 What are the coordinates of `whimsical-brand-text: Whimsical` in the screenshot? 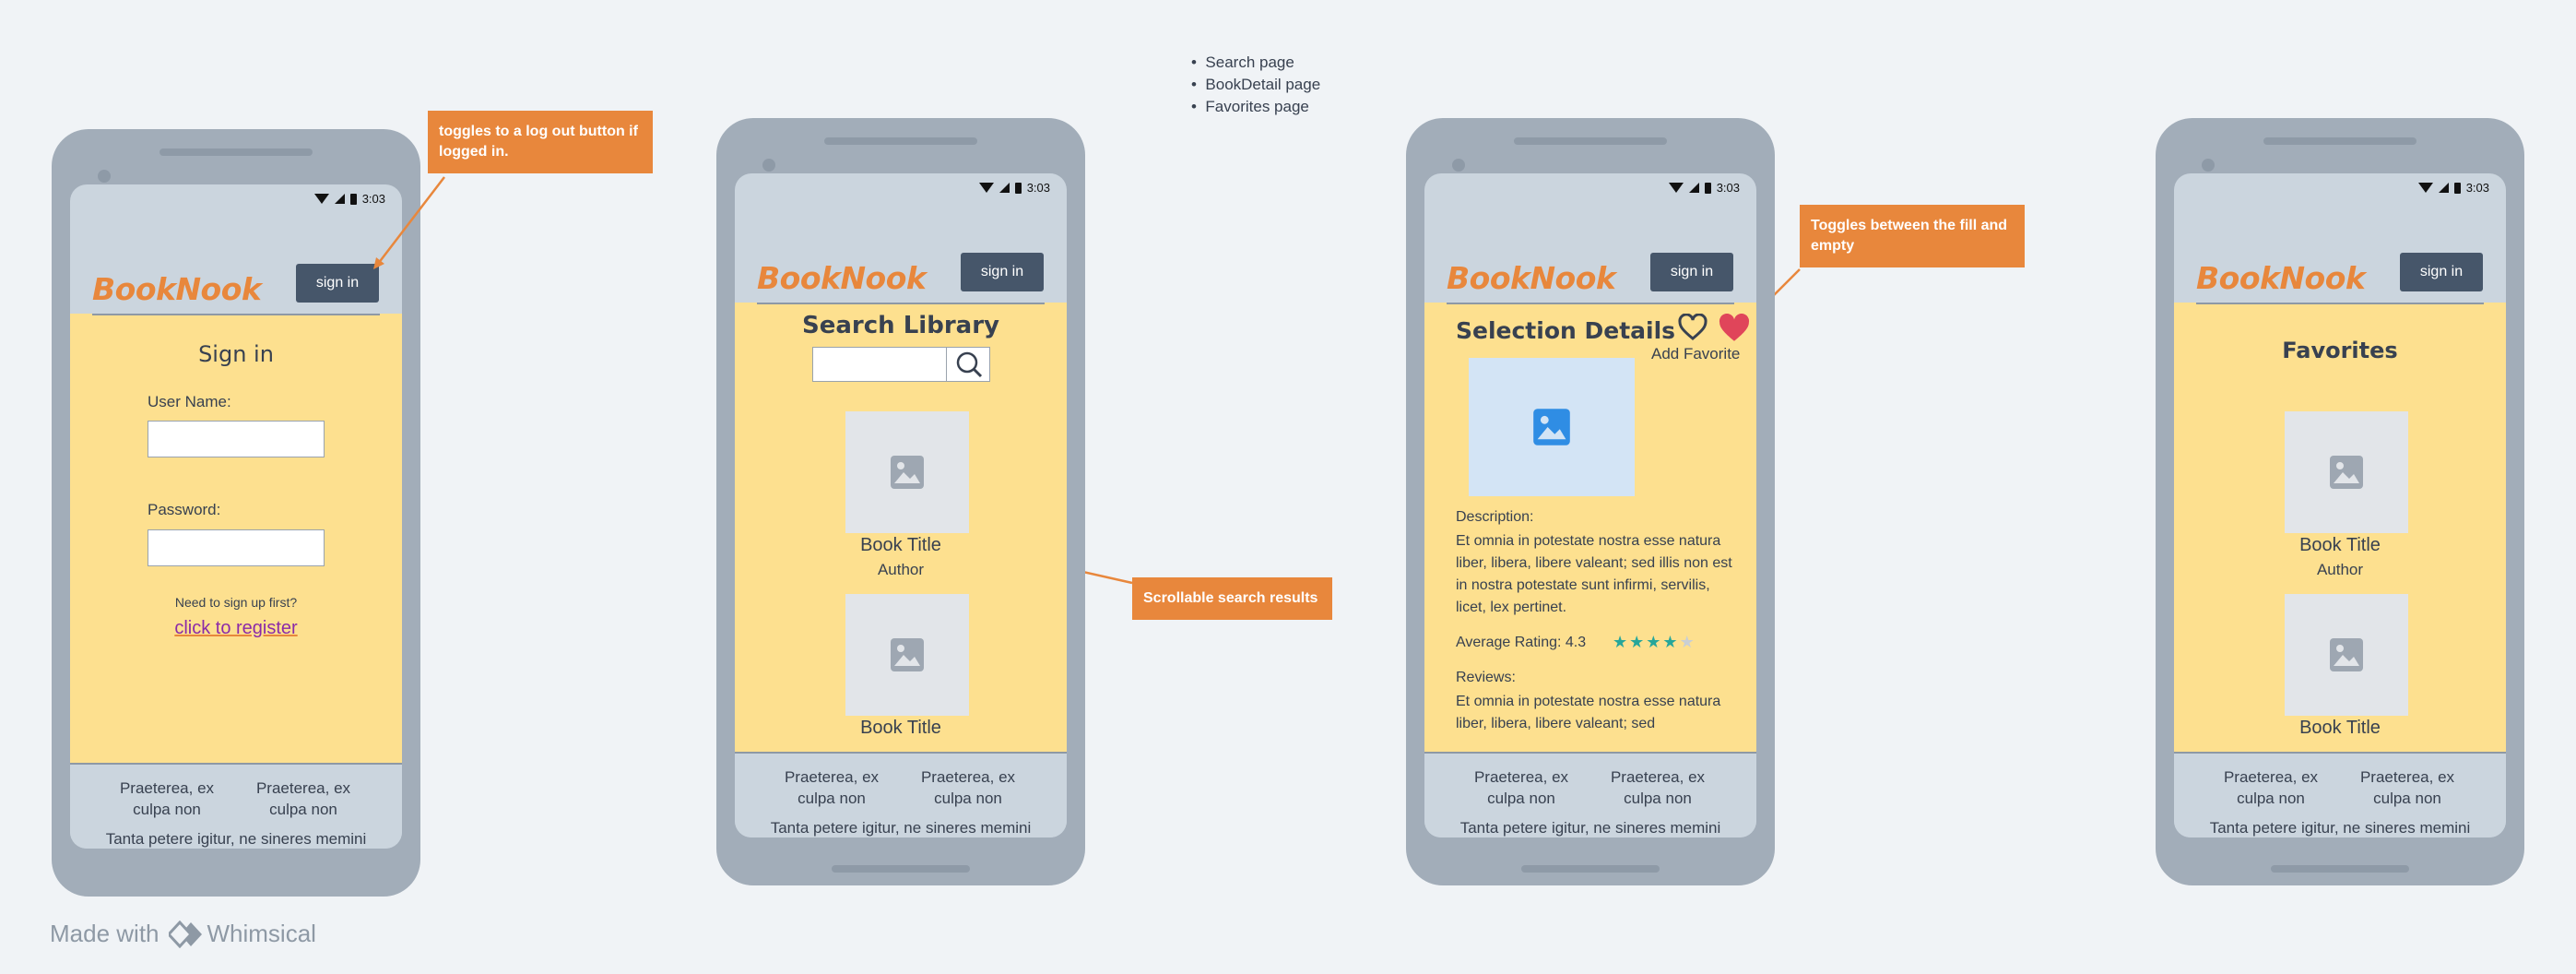 It's located at (261, 933).